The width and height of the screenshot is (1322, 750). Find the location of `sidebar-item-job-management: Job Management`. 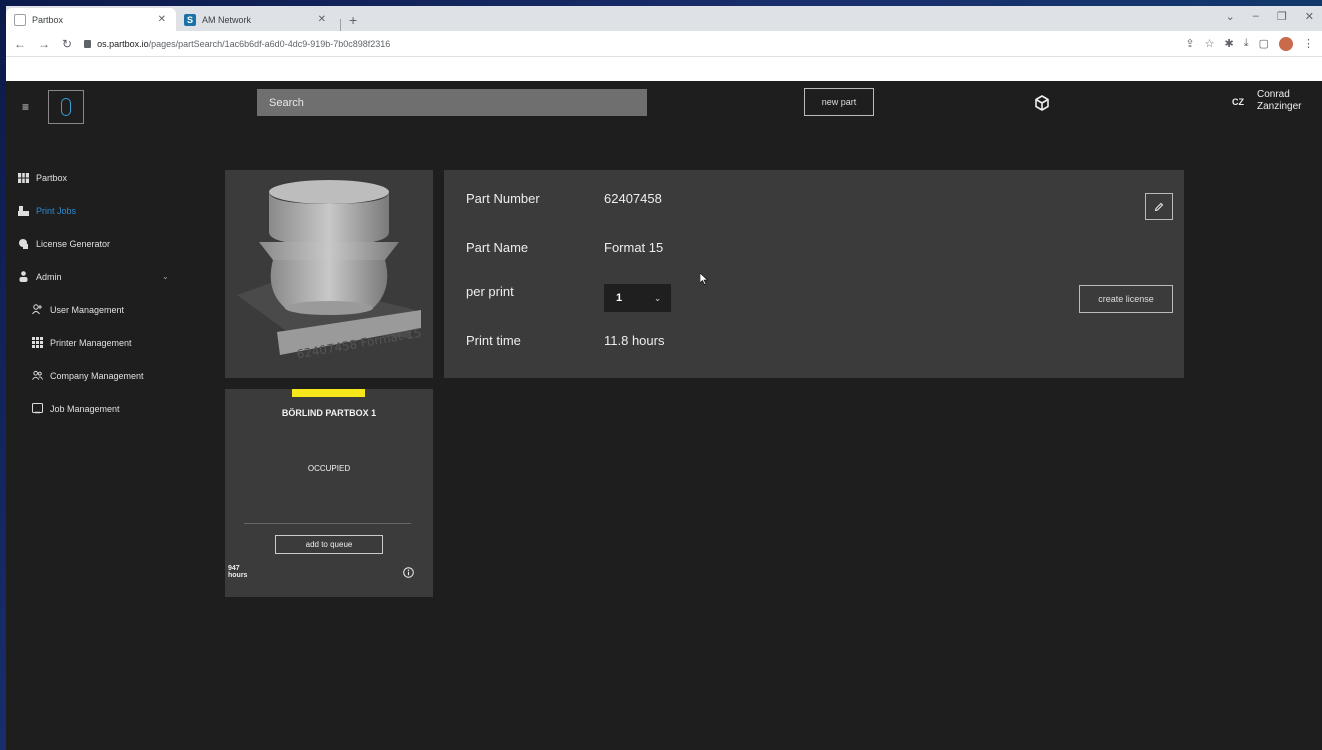

sidebar-item-job-management: Job Management is located at coordinates (96, 408).